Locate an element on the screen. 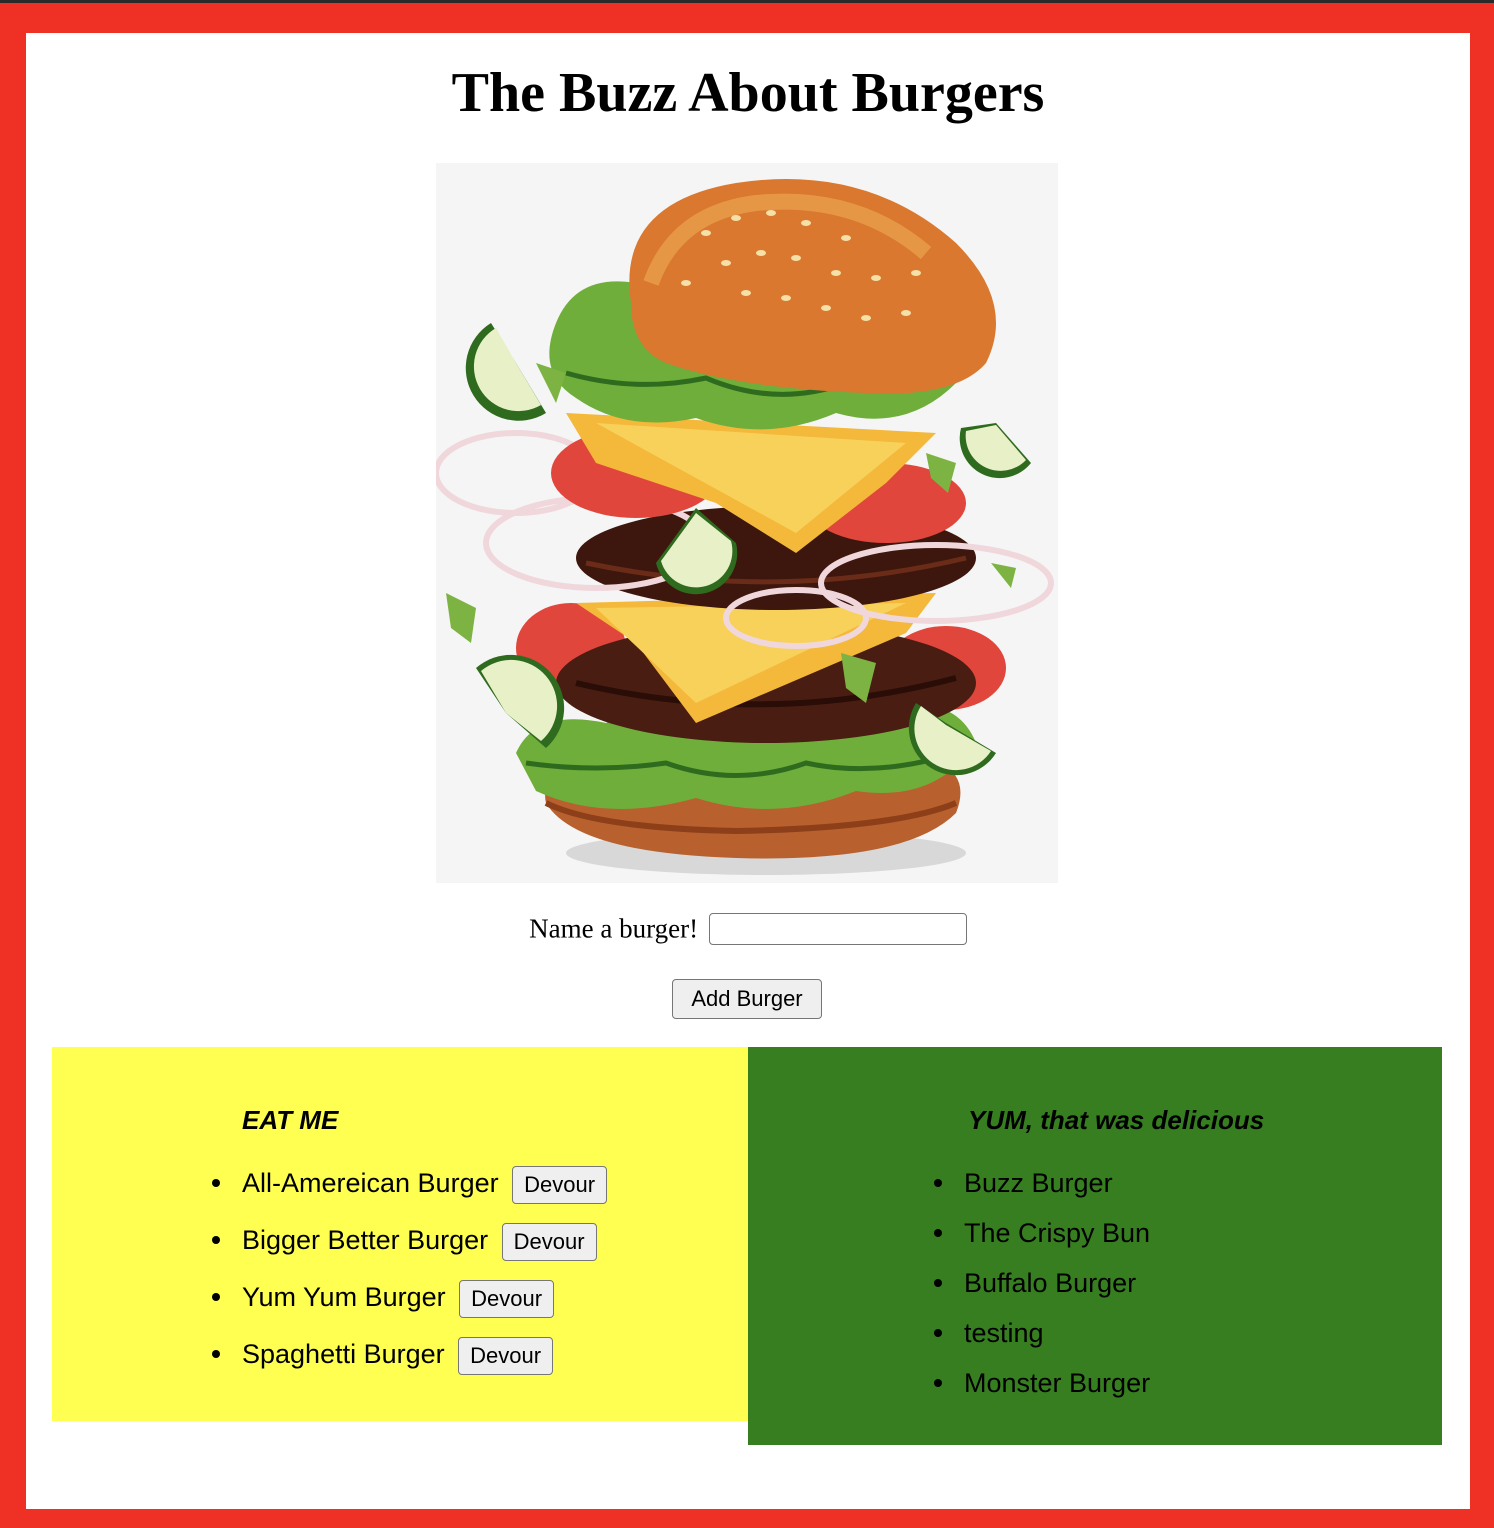 This screenshot has height=1528, width=1494. list-item: Buffalo Burger is located at coordinates (1042, 1288).